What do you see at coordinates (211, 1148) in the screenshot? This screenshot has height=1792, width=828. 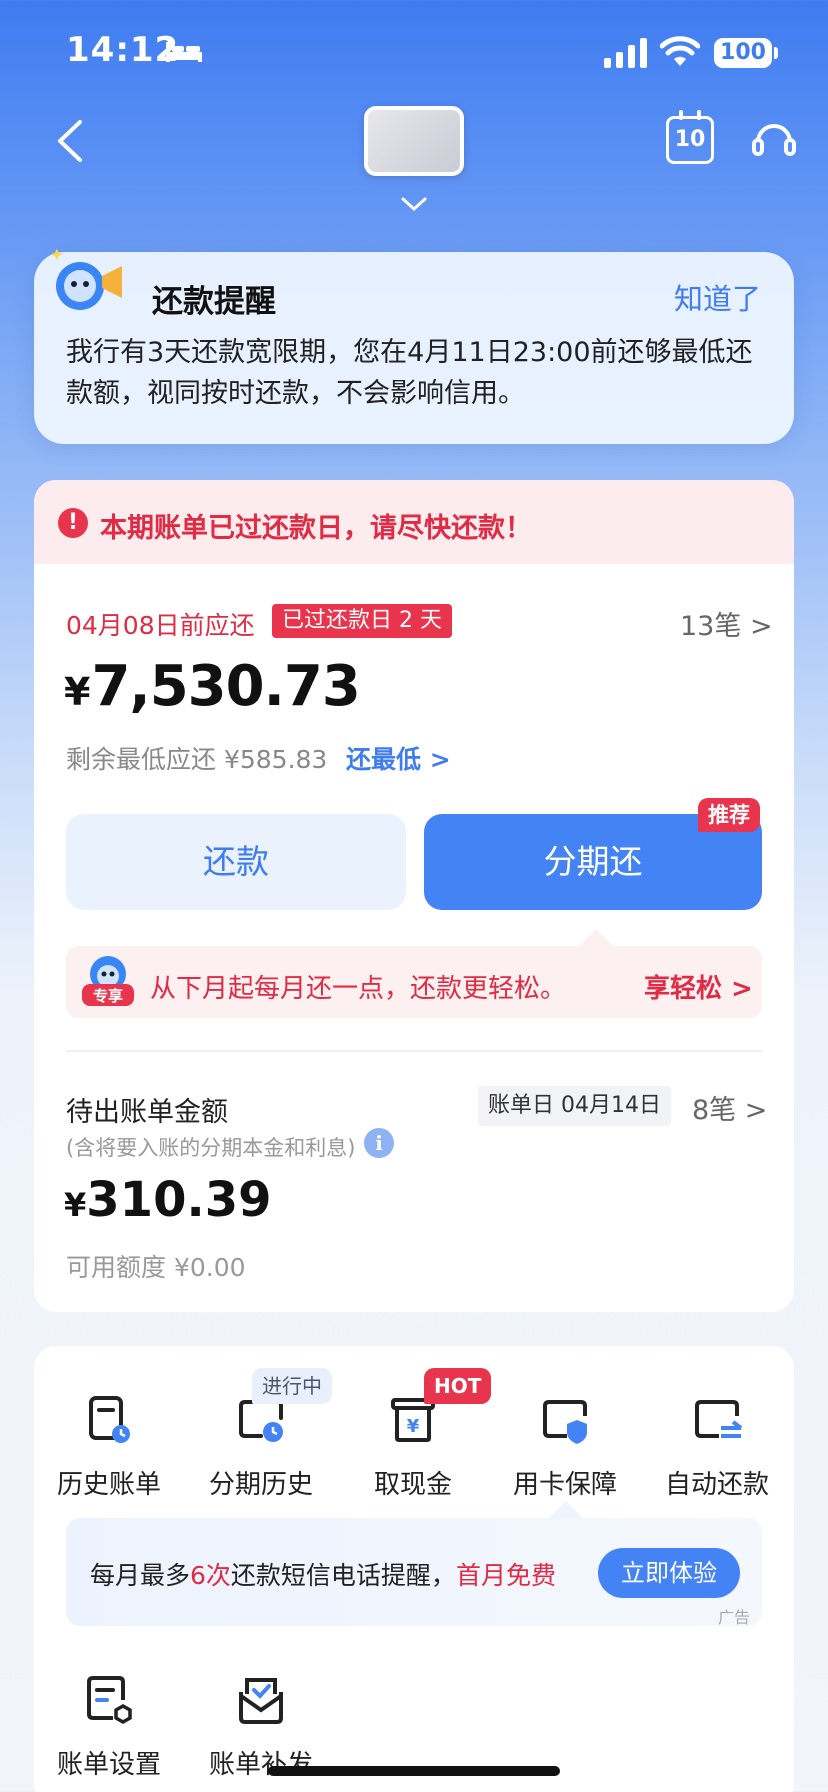 I see `pending-bill-note: (含将要入账的分期本金和利息)` at bounding box center [211, 1148].